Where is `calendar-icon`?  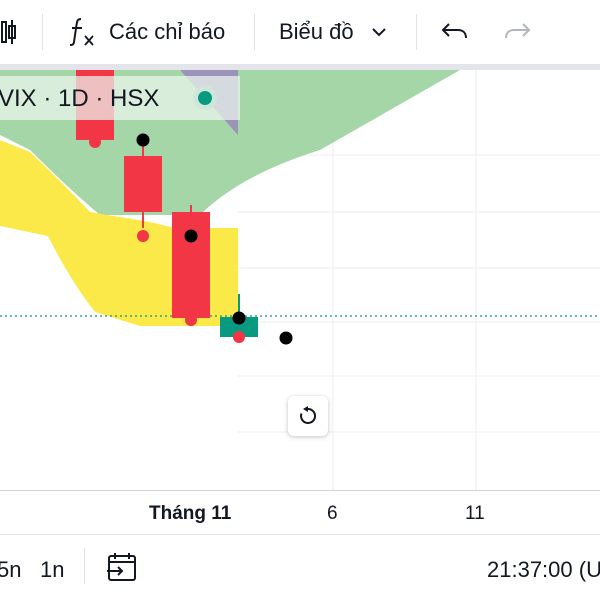 calendar-icon is located at coordinates (122, 567).